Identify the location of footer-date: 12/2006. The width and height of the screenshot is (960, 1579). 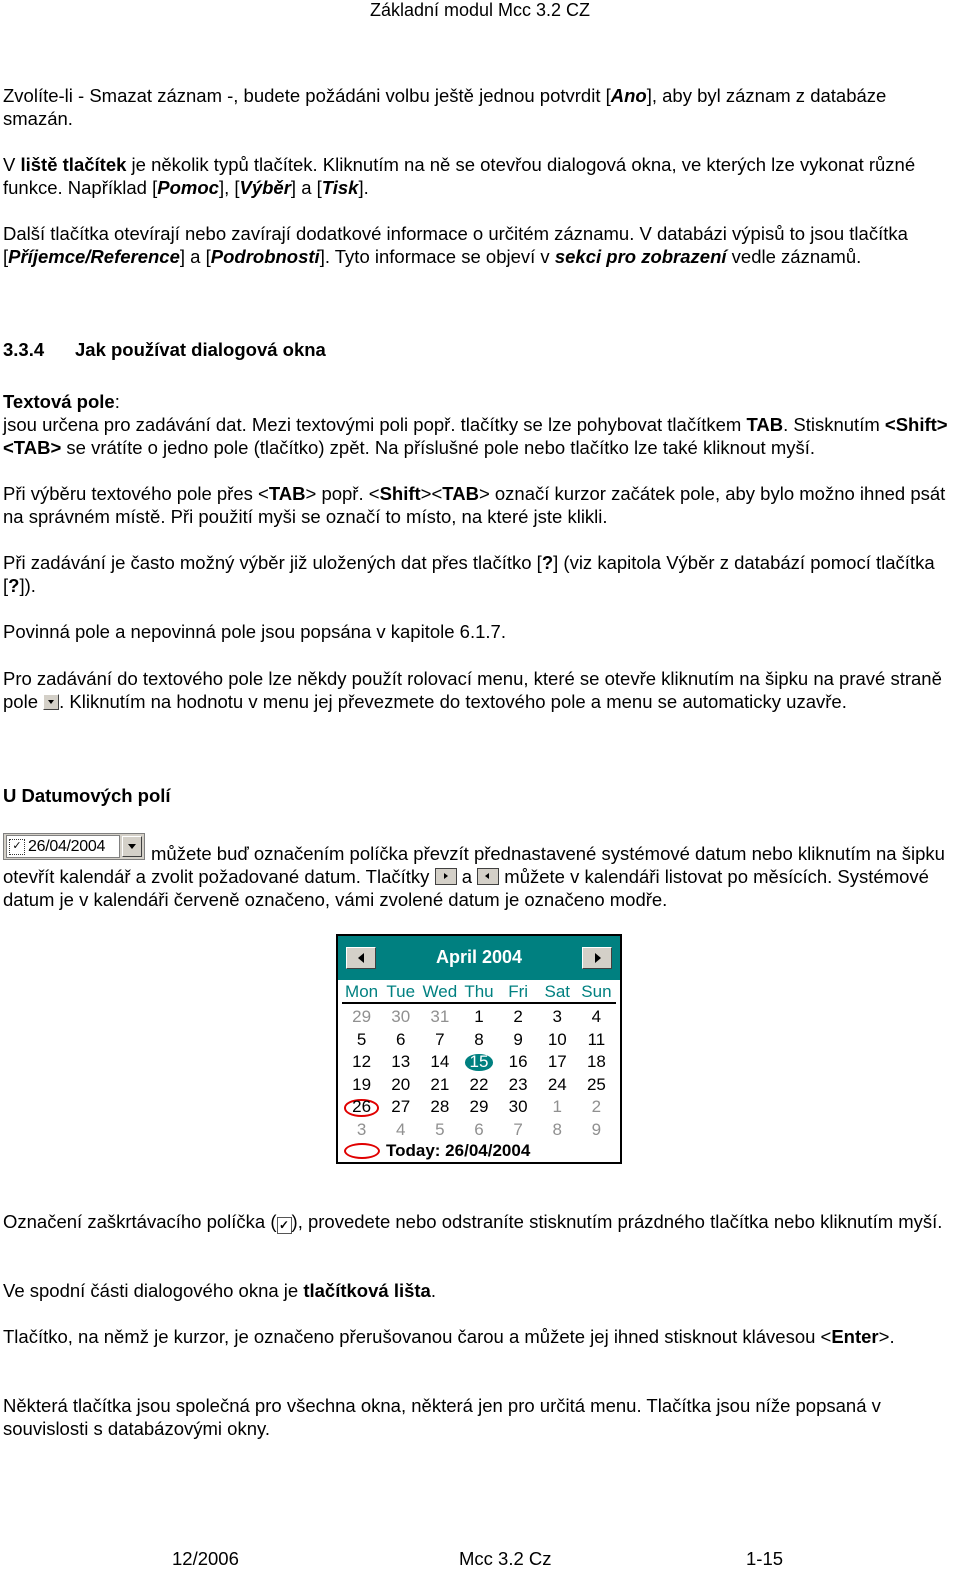
(205, 1558).